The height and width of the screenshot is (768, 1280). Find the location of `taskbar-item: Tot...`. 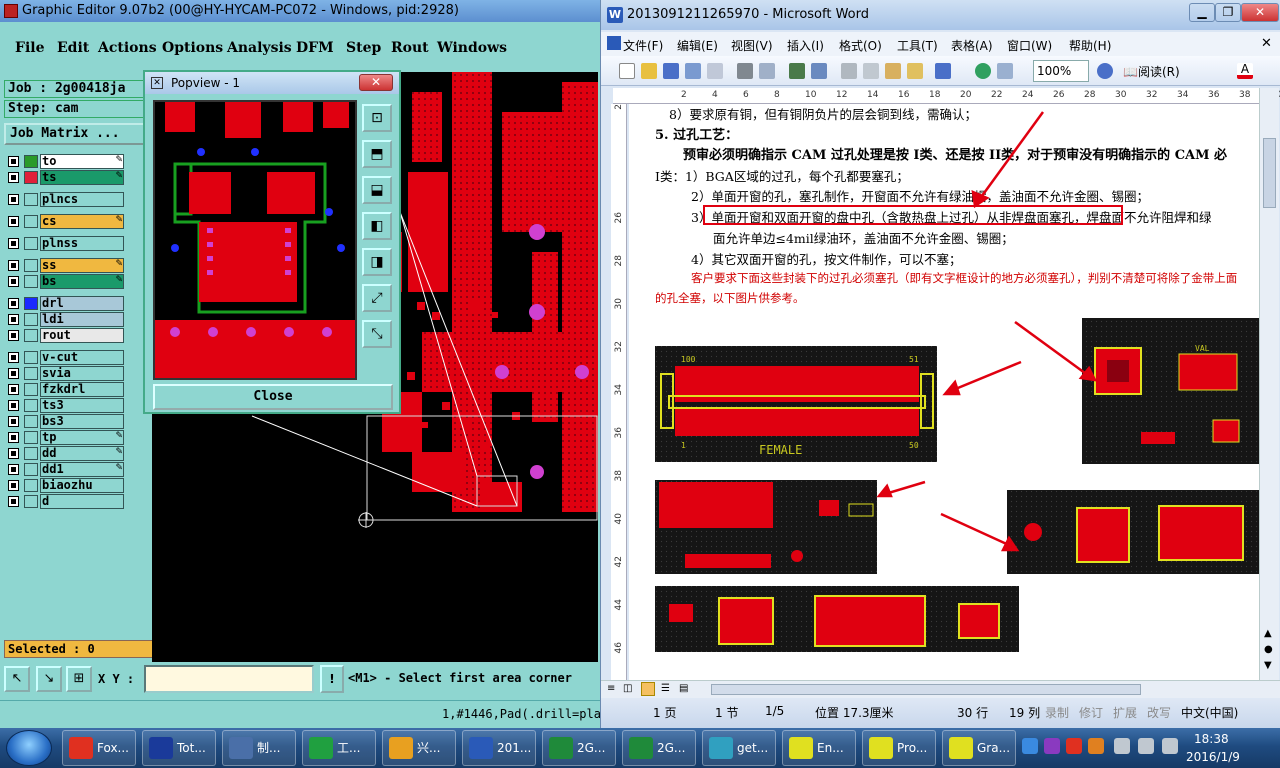

taskbar-item: Tot... is located at coordinates (179, 748).